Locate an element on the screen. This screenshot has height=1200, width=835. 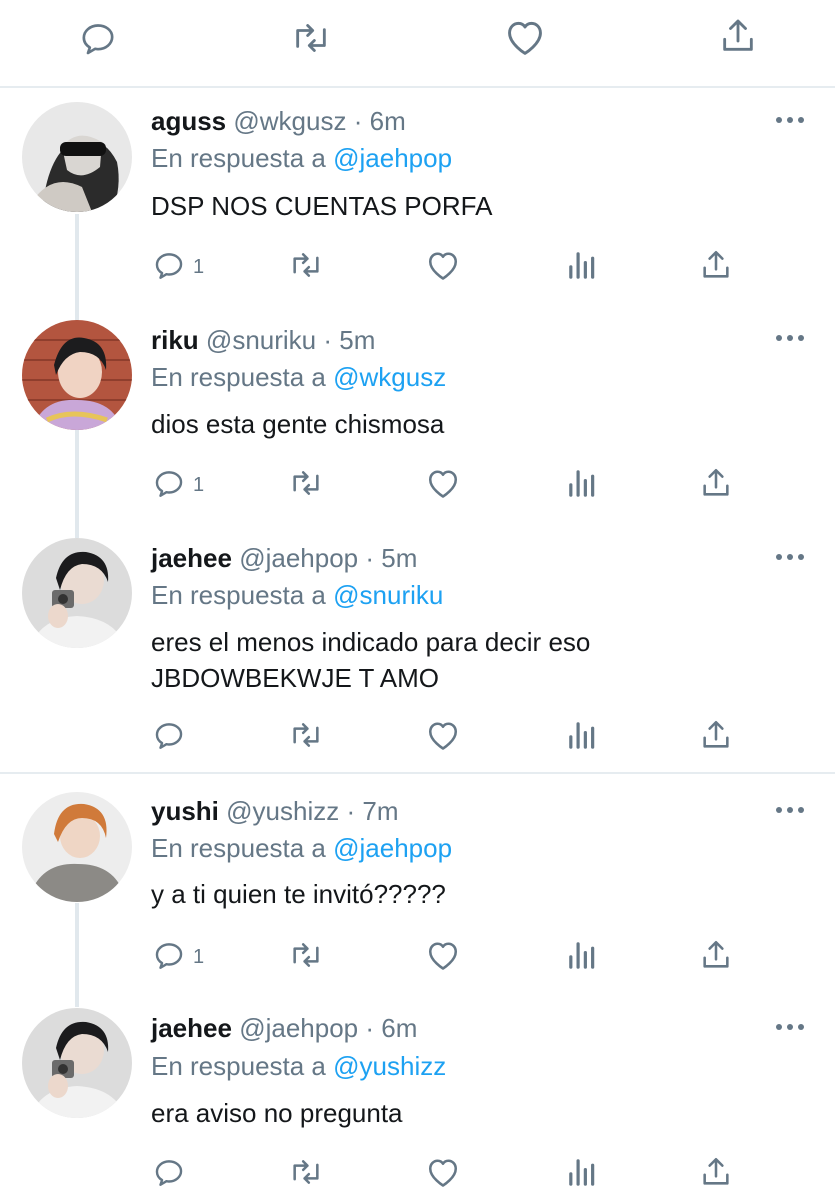
display-name: riku is located at coordinates (175, 340).